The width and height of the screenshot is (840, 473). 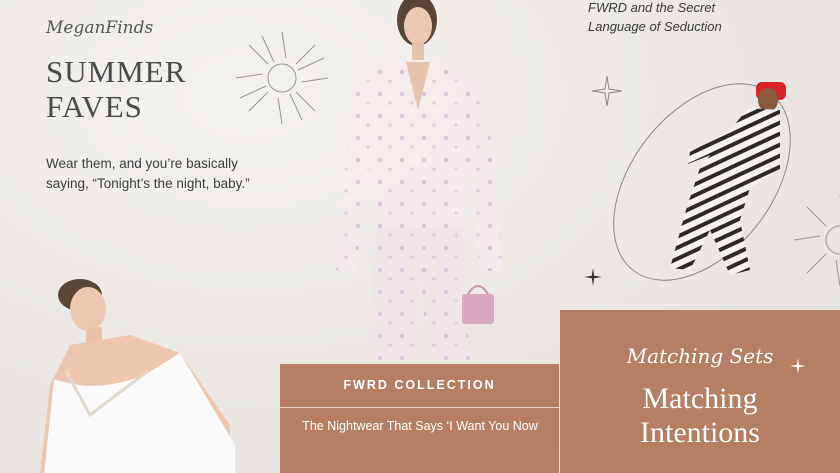 I want to click on collection-title: FWRD COLLECTION, so click(x=419, y=385).